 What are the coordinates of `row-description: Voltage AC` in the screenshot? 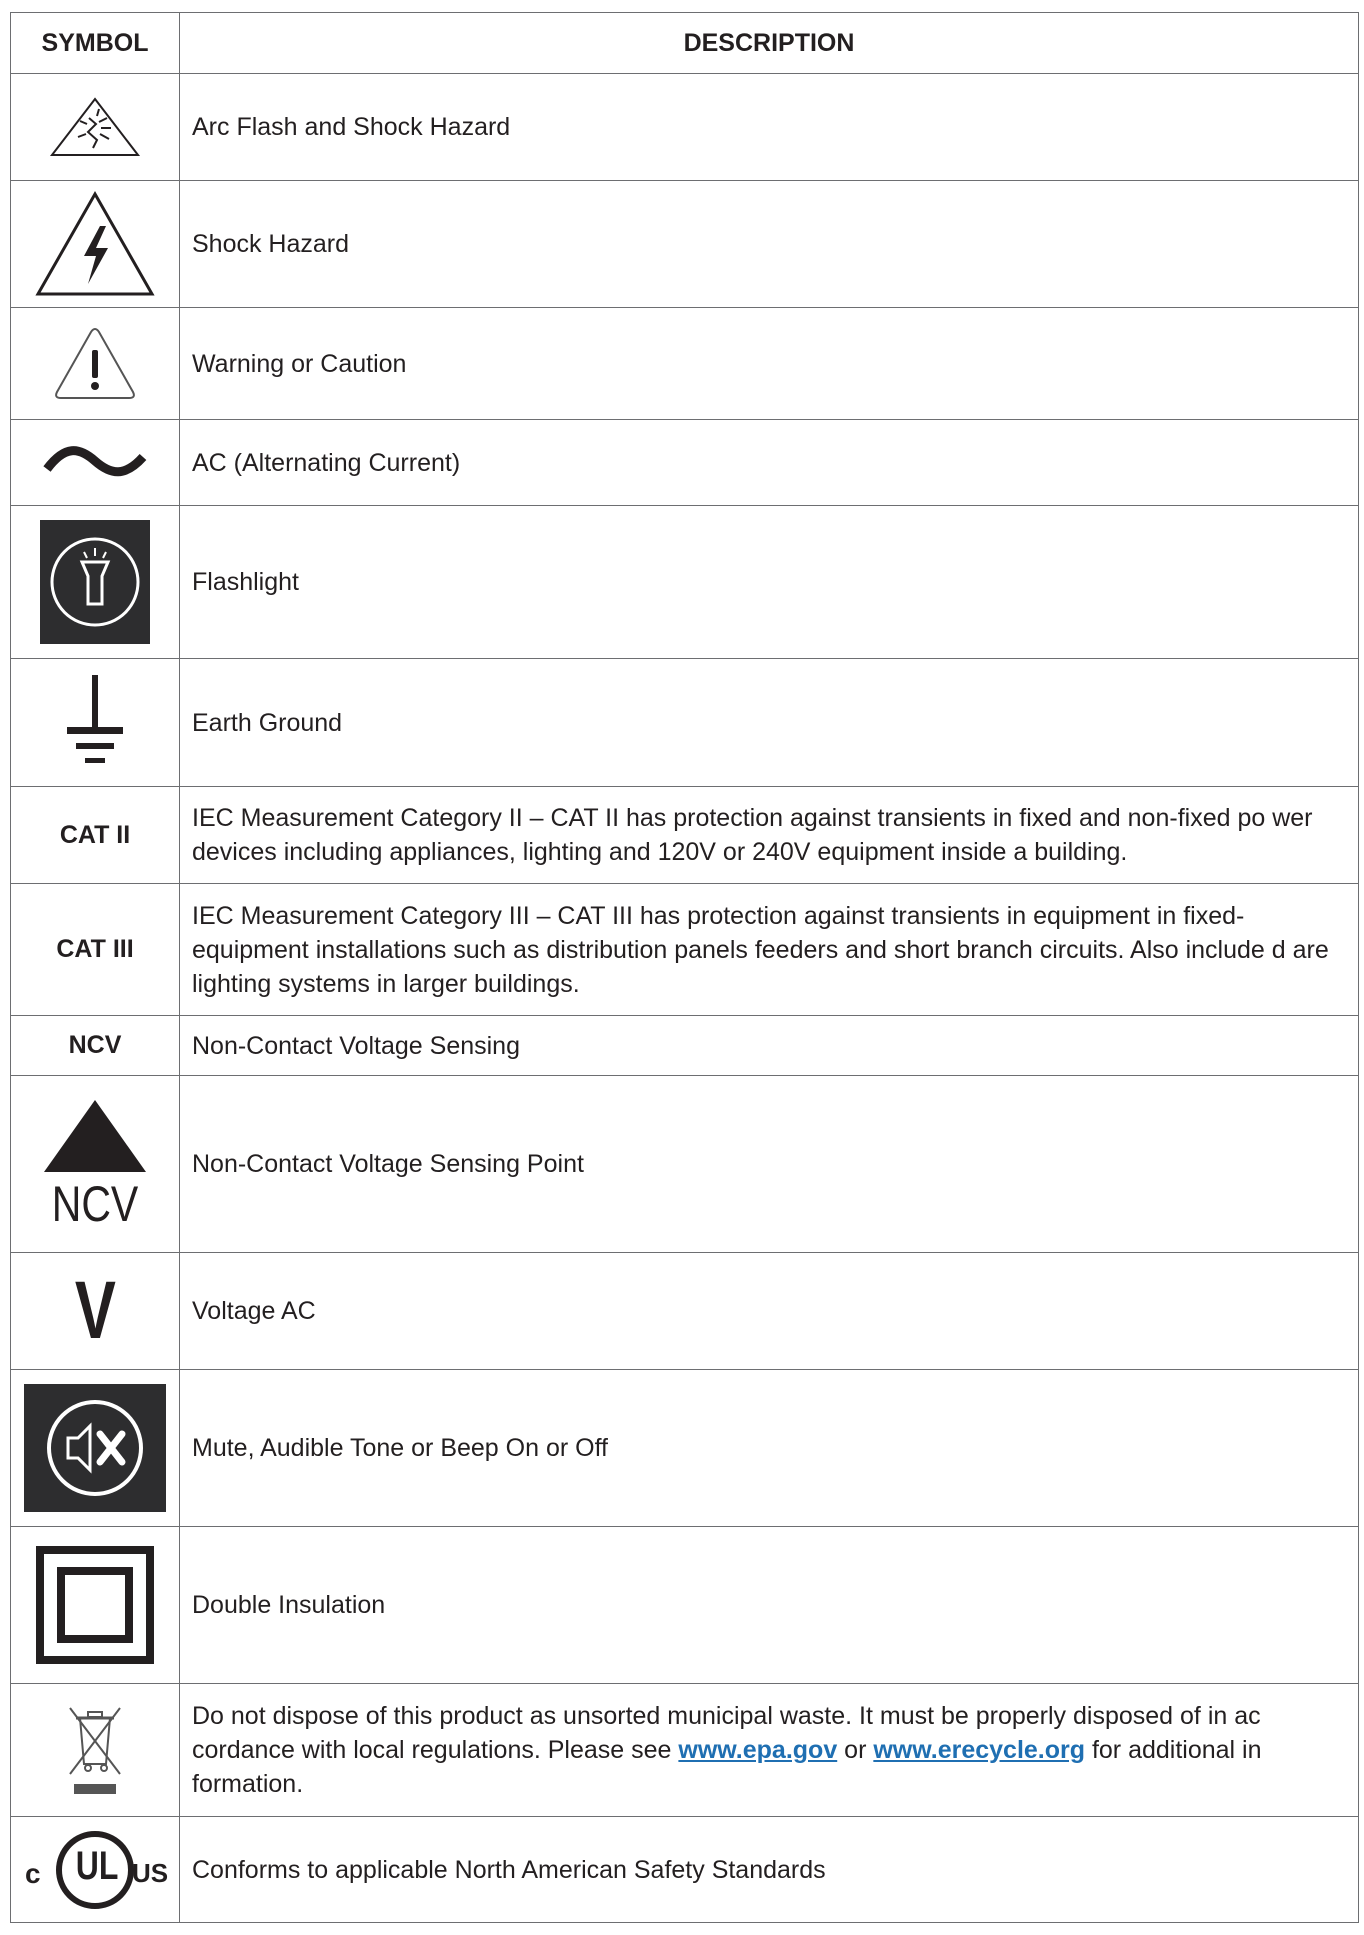 It's located at (769, 1311).